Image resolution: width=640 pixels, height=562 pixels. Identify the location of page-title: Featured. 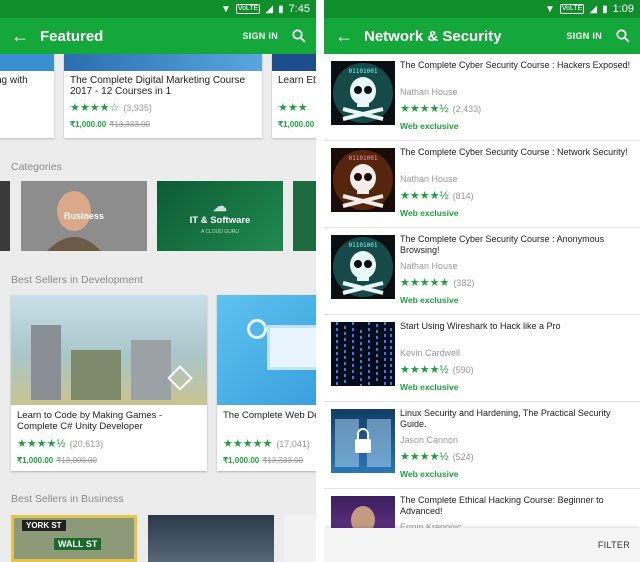
(72, 36).